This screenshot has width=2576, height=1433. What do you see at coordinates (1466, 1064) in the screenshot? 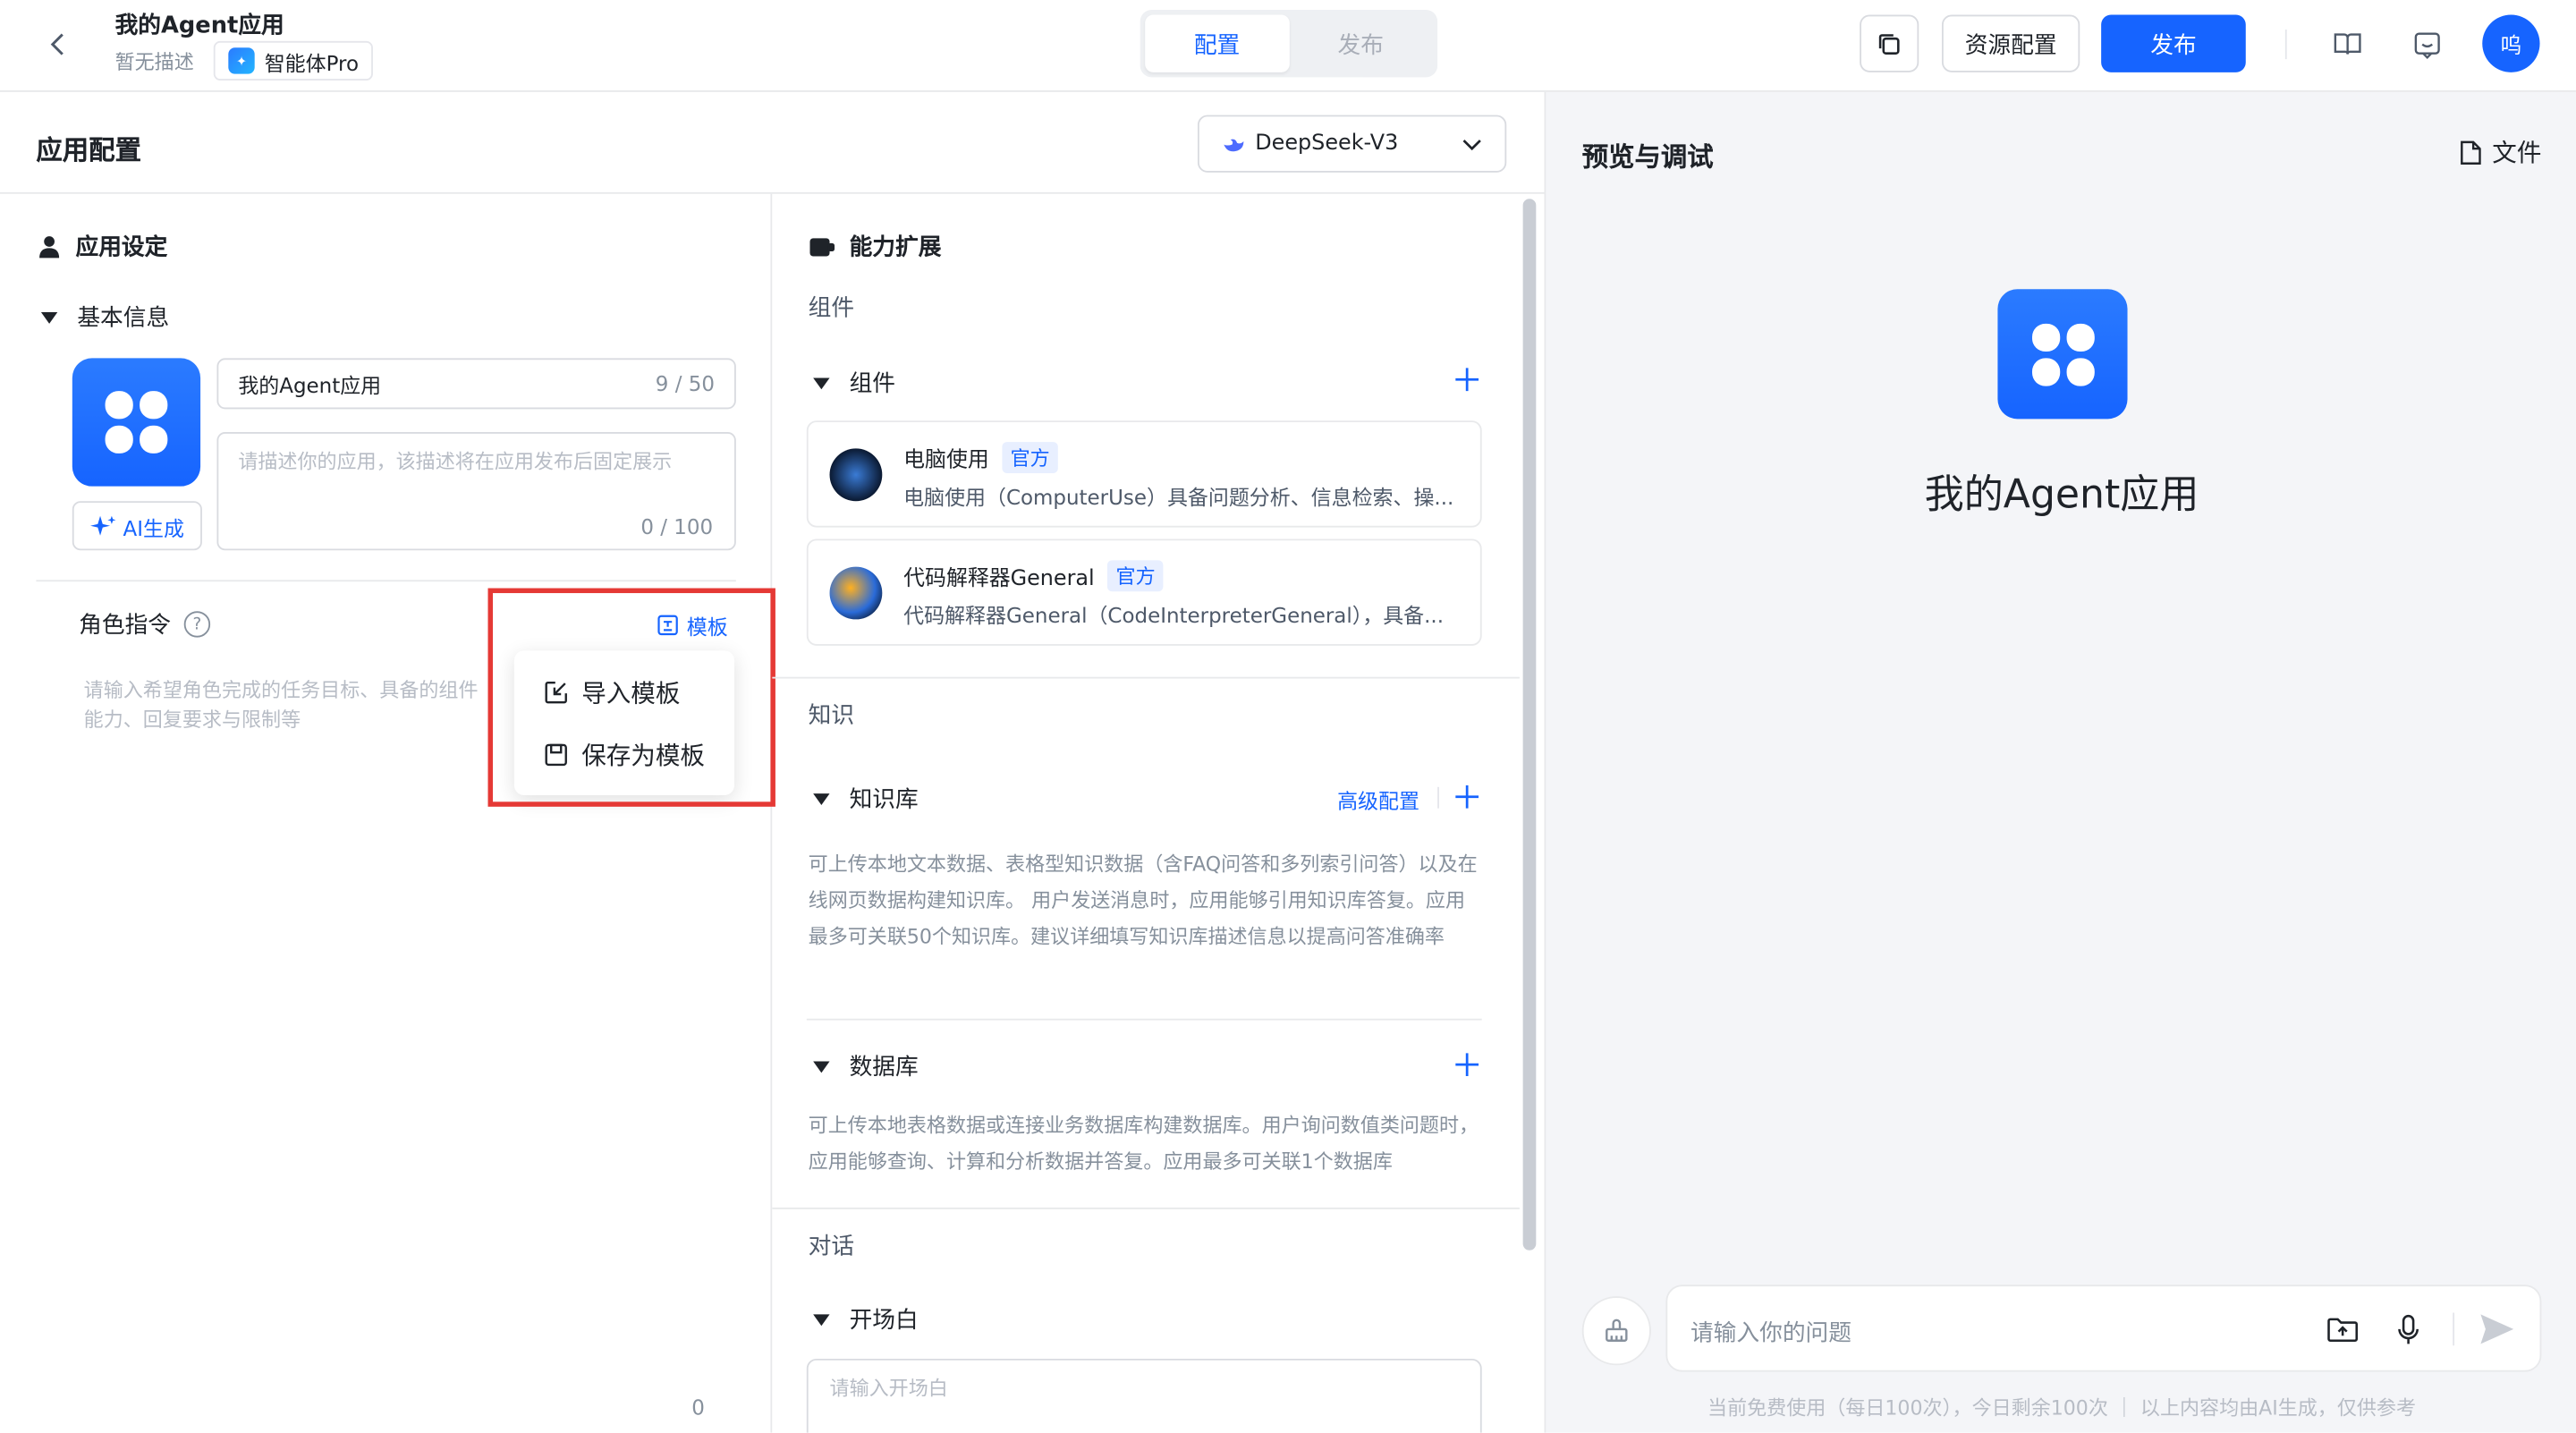
I see `add-database-icon` at bounding box center [1466, 1064].